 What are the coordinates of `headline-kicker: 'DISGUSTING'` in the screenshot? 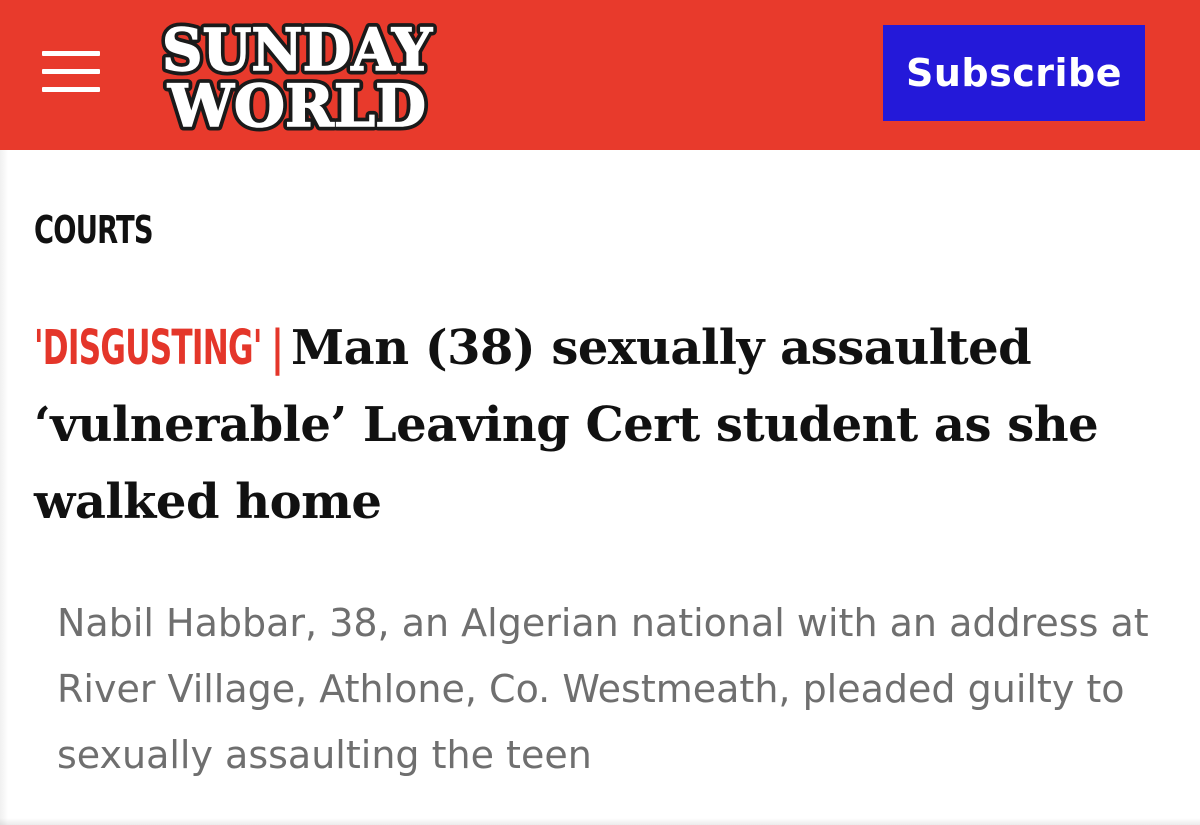 It's located at (148, 348).